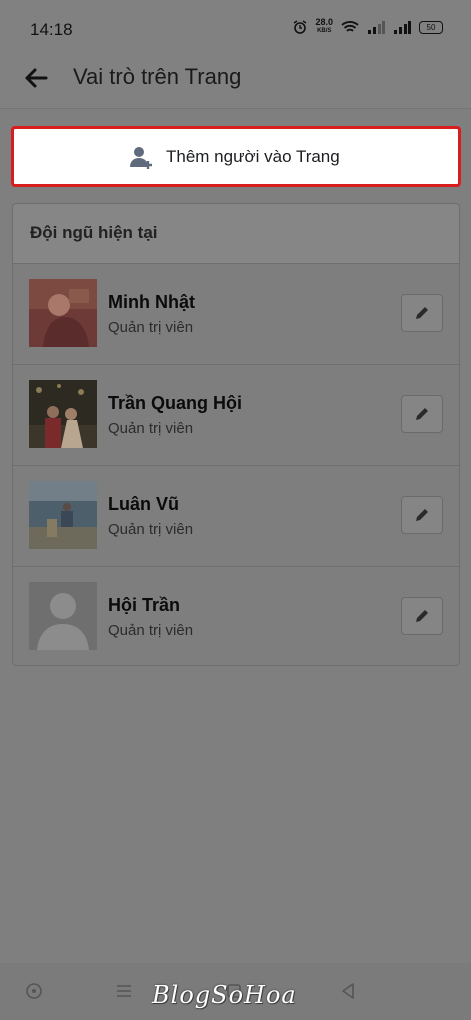 This screenshot has width=471, height=1020. What do you see at coordinates (236, 234) in the screenshot?
I see `team-header: Đội ngũ hiện tại` at bounding box center [236, 234].